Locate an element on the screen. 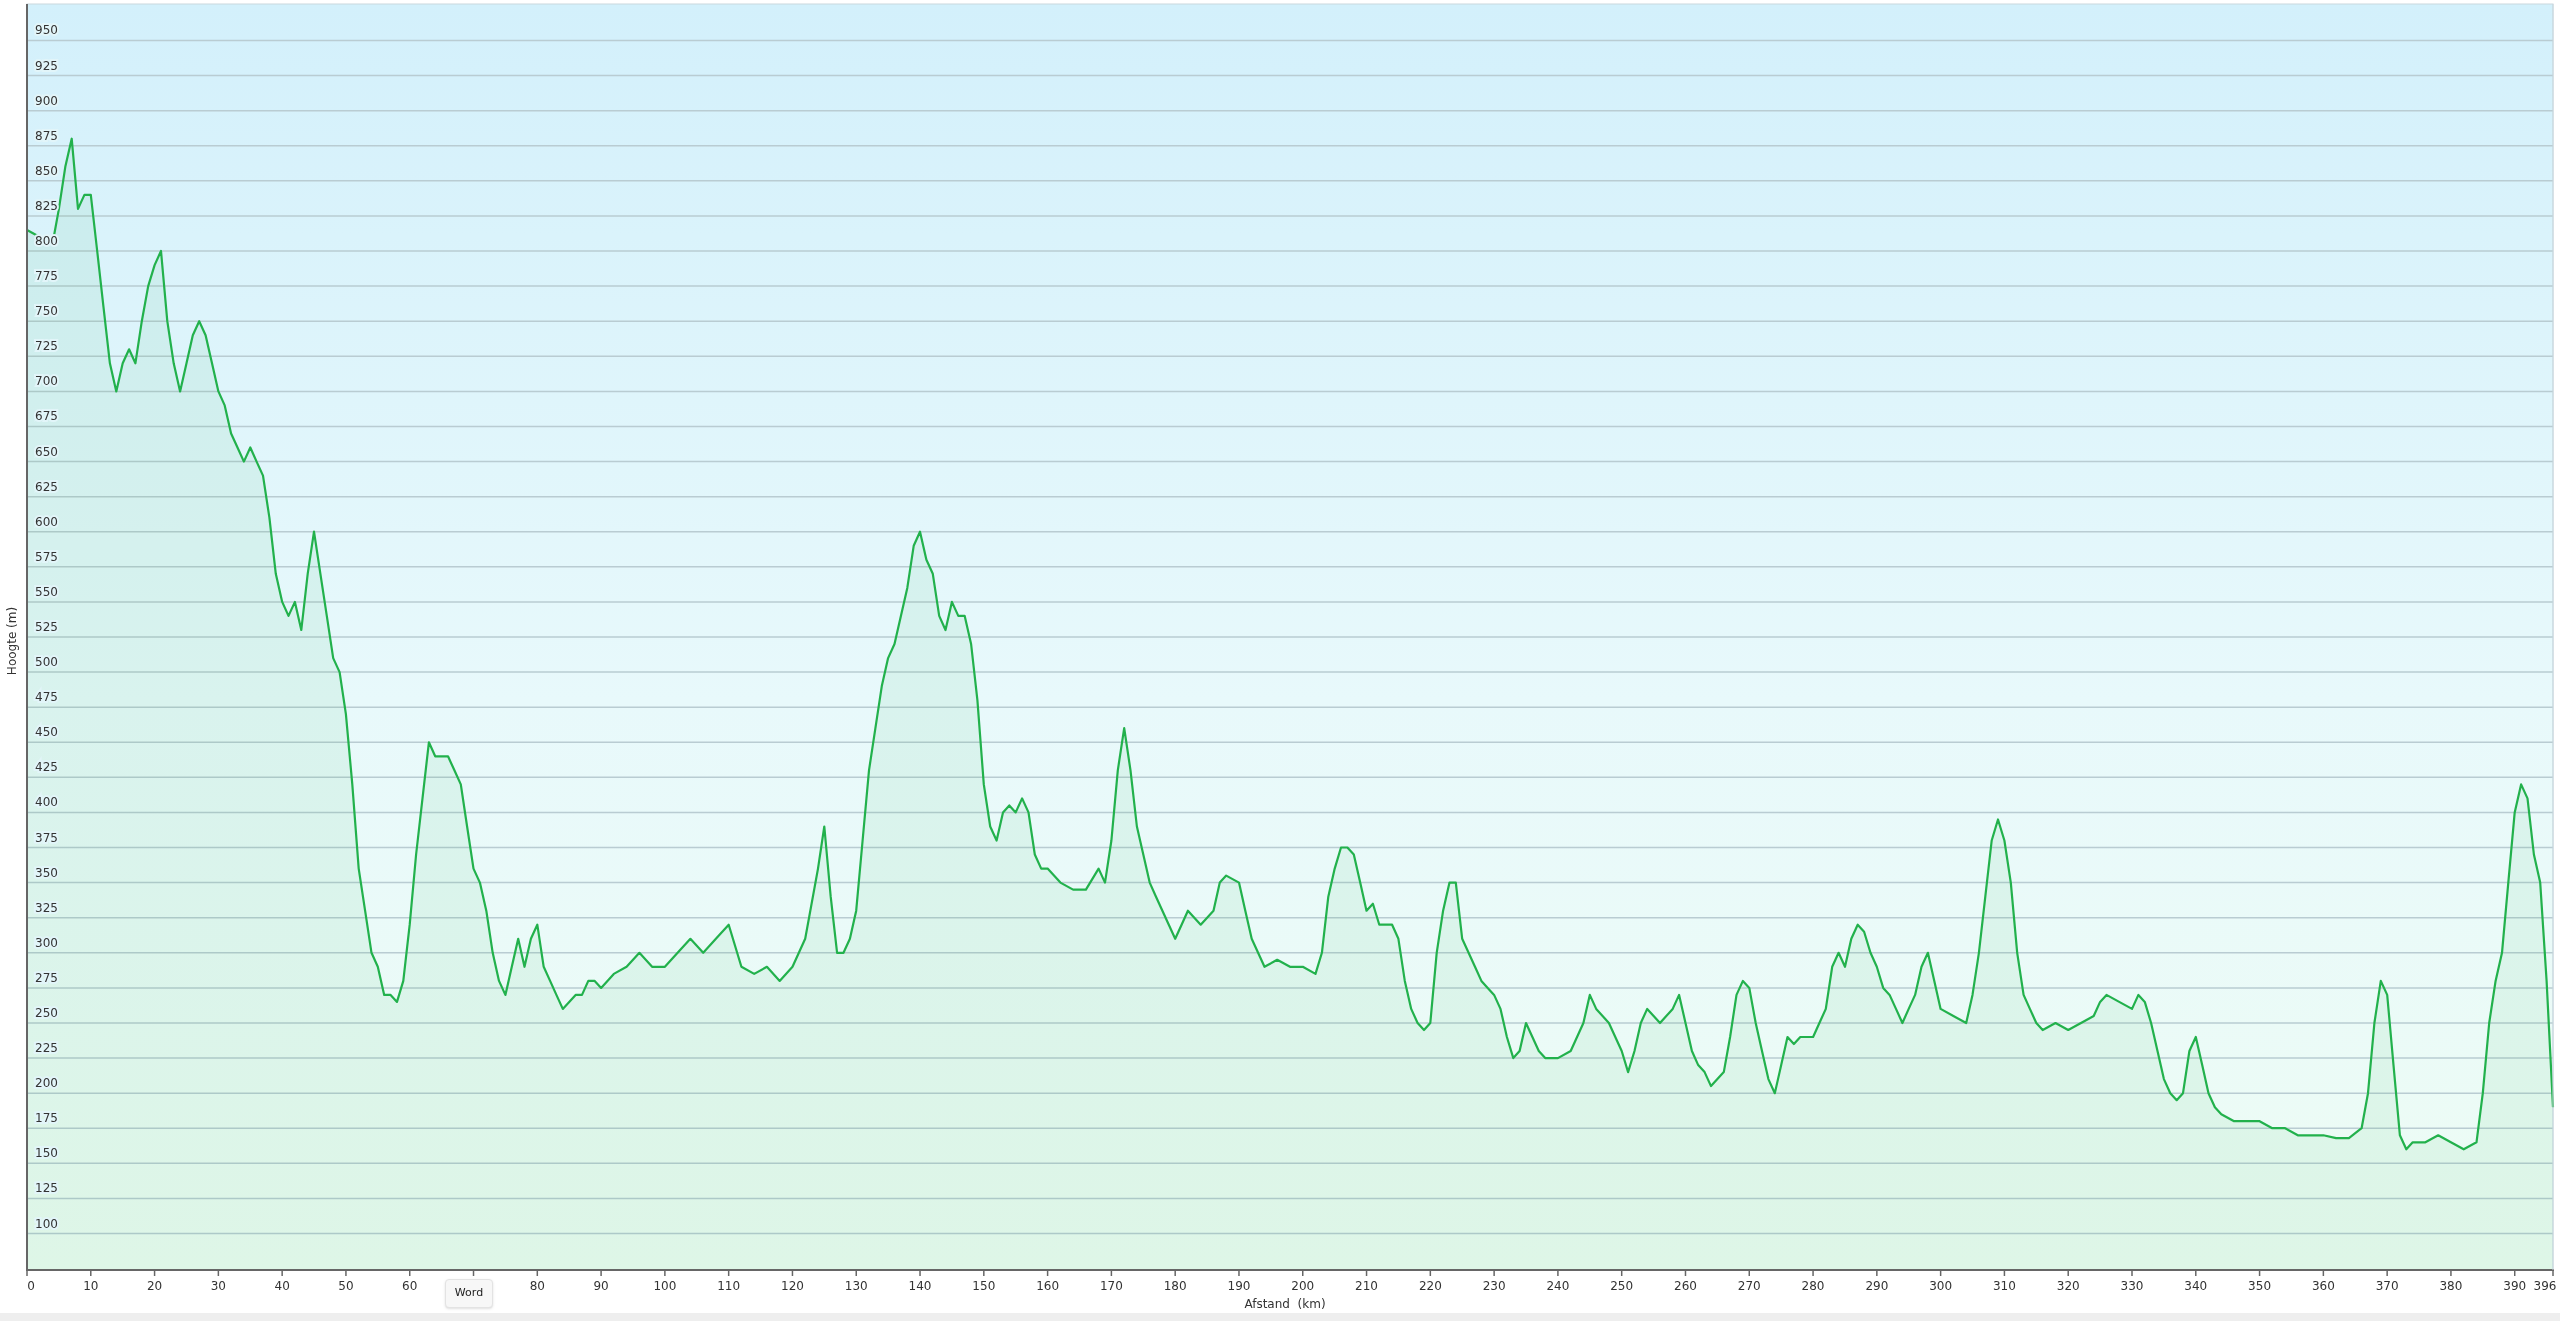 Image resolution: width=2560 pixels, height=1321 pixels. y-tick-label: 750 is located at coordinates (46, 311).